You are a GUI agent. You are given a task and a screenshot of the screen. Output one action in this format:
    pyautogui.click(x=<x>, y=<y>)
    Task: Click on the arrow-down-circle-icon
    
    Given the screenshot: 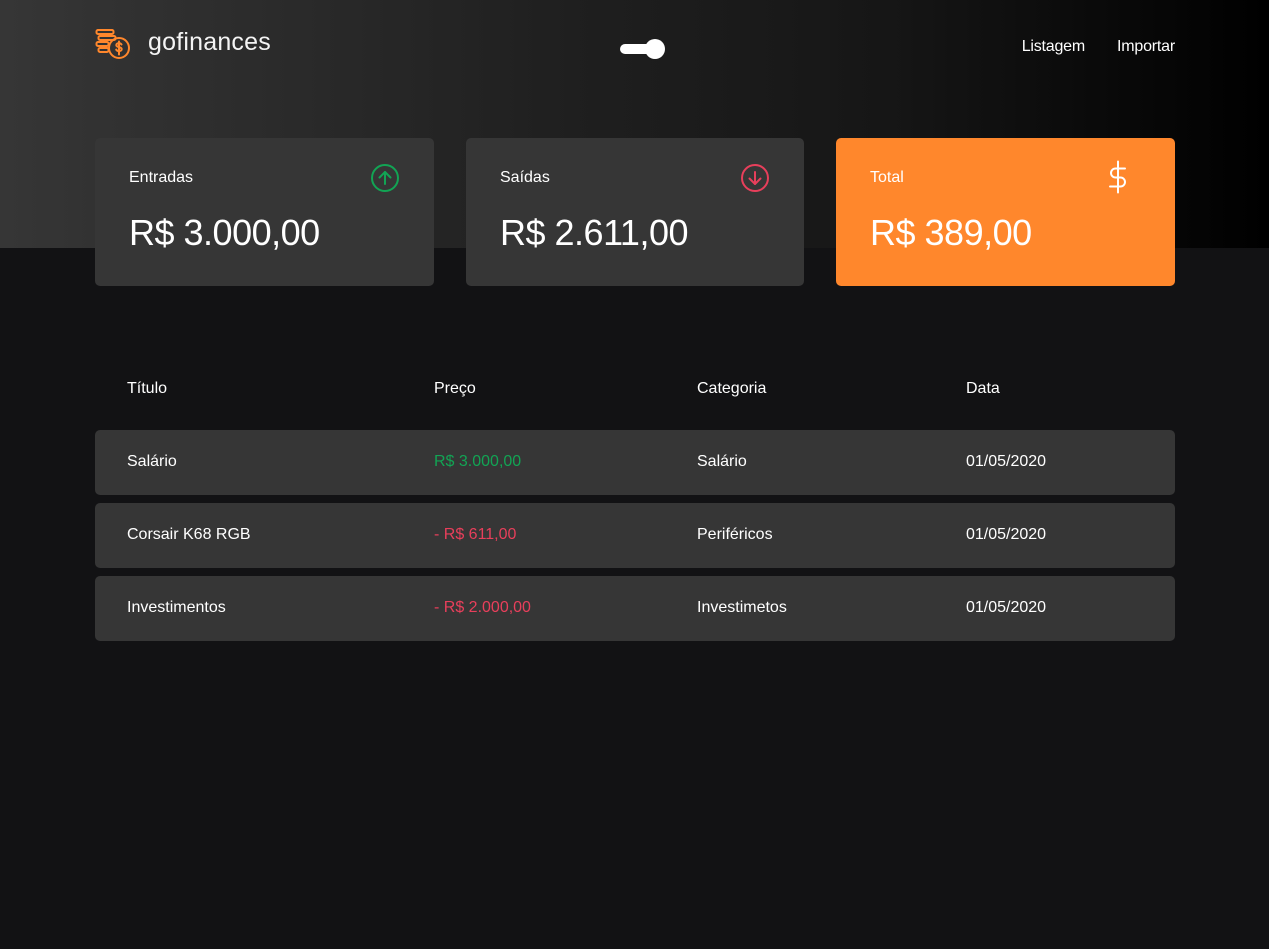 What is the action you would take?
    pyautogui.click(x=755, y=178)
    